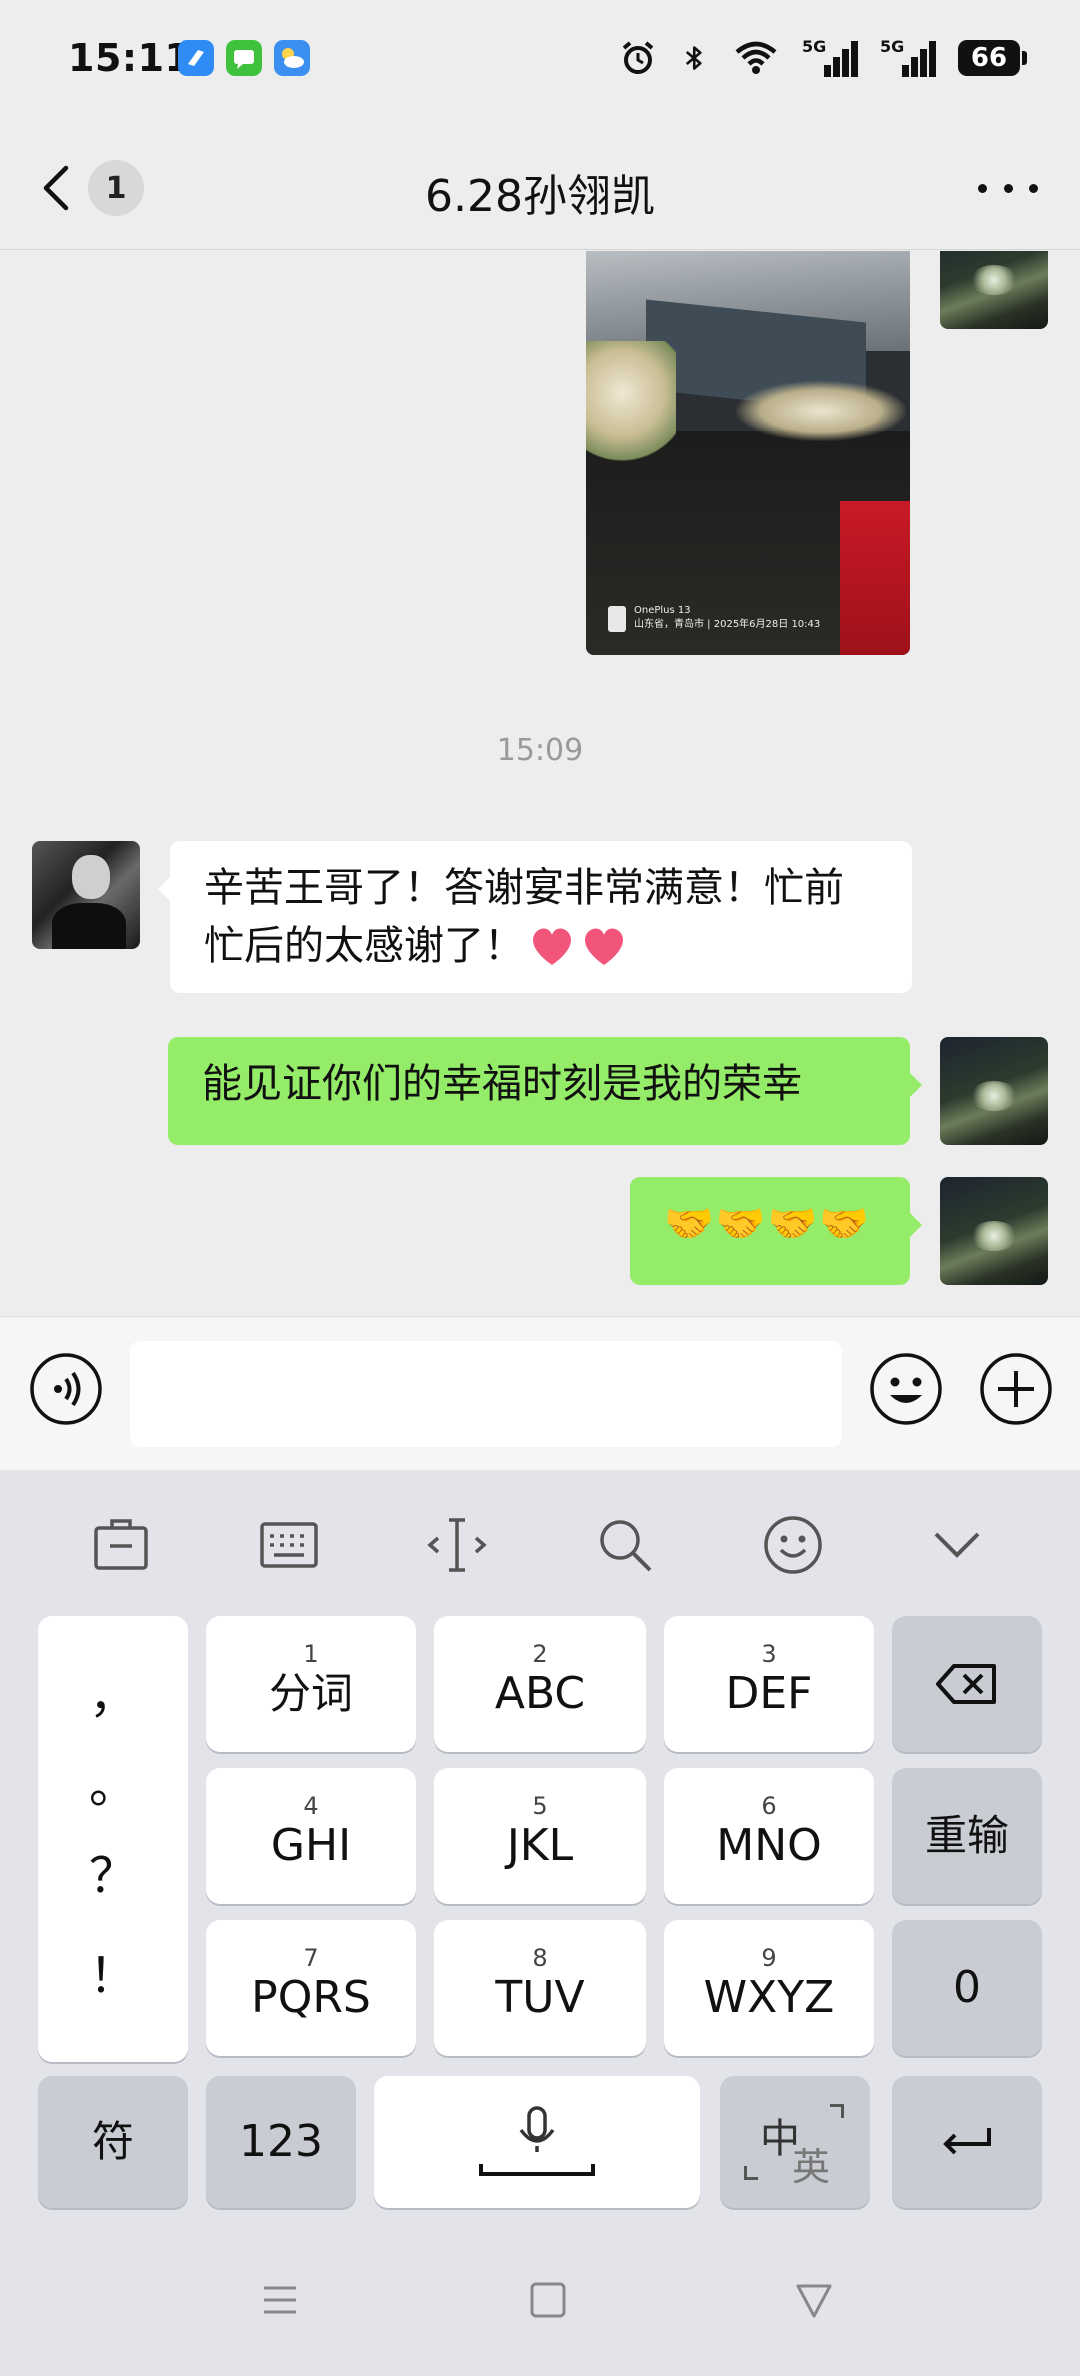 The height and width of the screenshot is (2376, 1080). I want to click on system-navigation-bar, so click(540, 2299).